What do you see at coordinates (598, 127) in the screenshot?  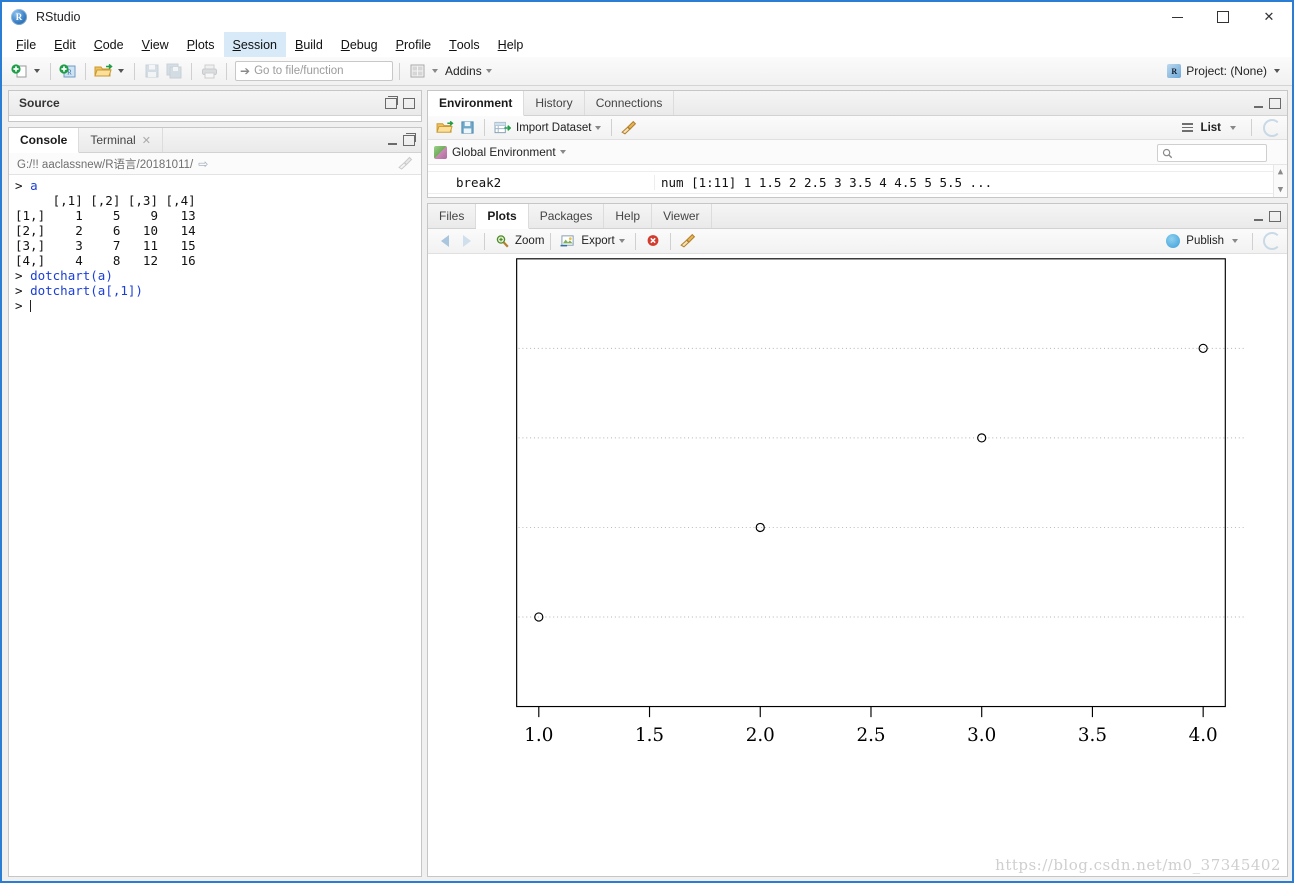 I see `import-dataset-caret` at bounding box center [598, 127].